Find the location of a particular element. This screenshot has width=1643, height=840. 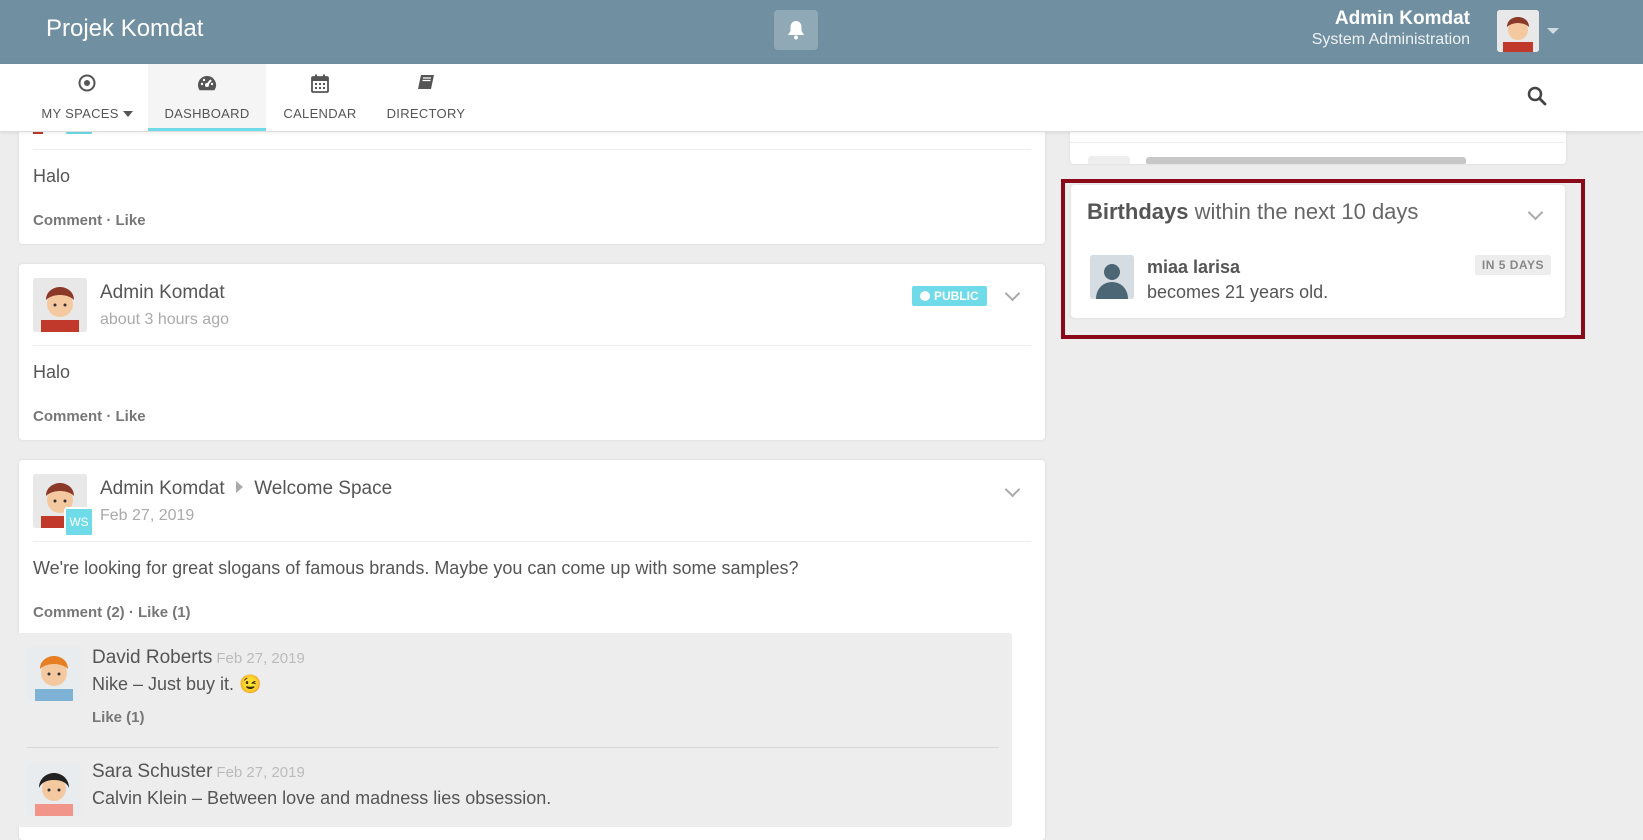

visibility-badge: PUBLIC is located at coordinates (949, 296).